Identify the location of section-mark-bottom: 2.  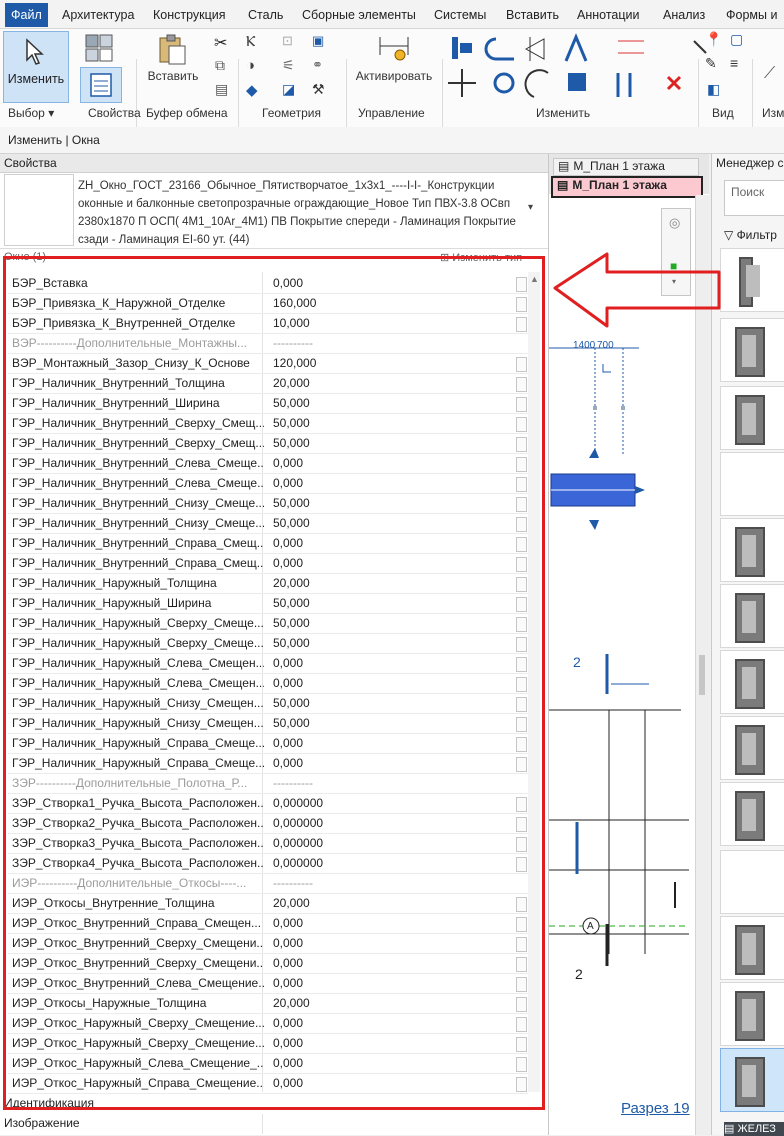
(579, 974).